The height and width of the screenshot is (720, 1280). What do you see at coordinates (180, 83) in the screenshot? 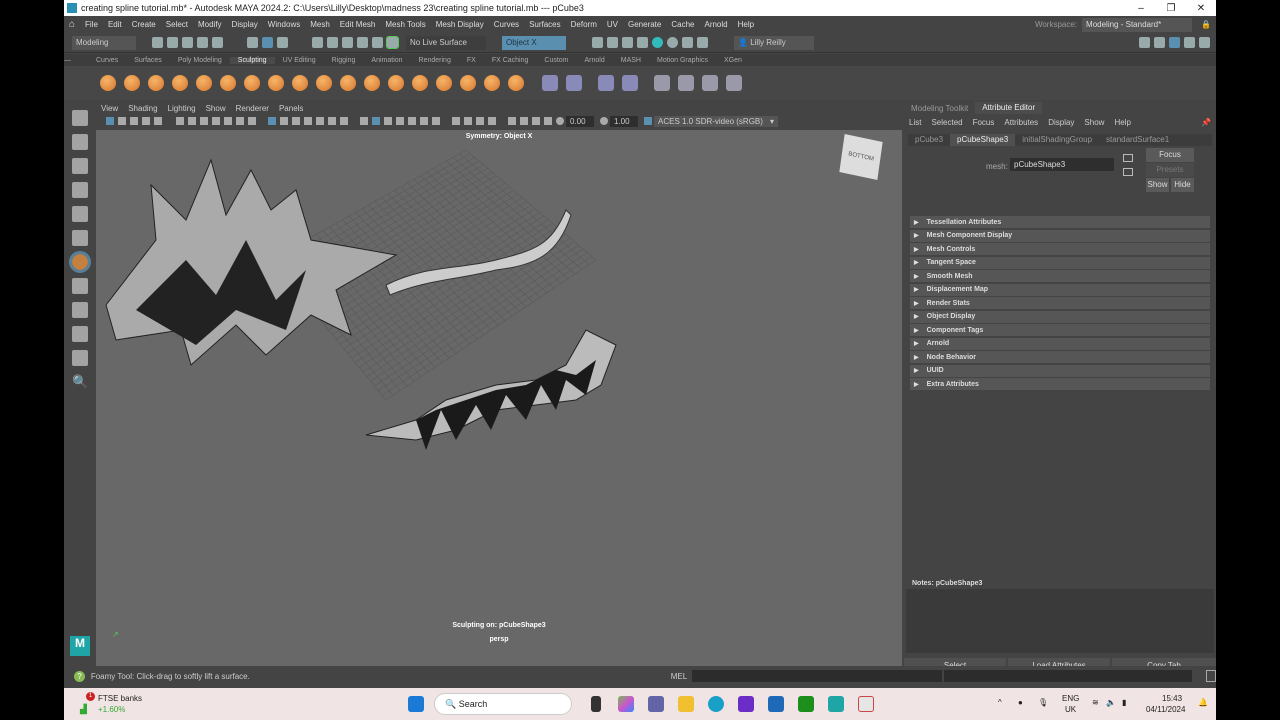
I see `grab-tool-icon` at bounding box center [180, 83].